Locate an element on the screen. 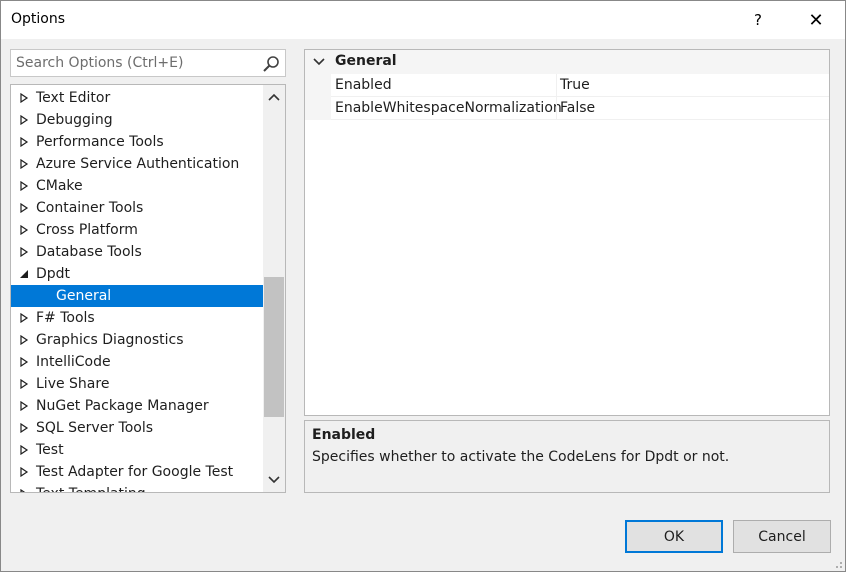 This screenshot has width=846, height=572. tree-item-label: General is located at coordinates (84, 296).